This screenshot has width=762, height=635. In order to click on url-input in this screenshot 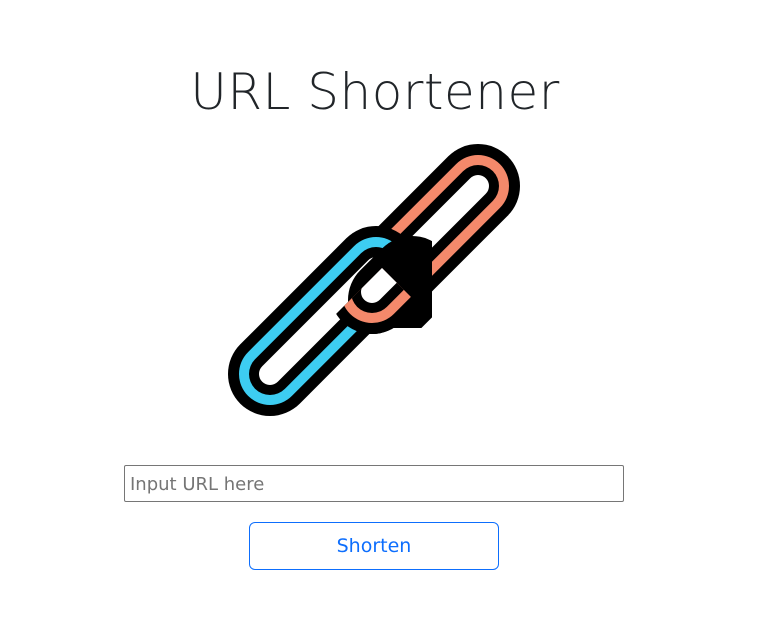, I will do `click(374, 483)`.